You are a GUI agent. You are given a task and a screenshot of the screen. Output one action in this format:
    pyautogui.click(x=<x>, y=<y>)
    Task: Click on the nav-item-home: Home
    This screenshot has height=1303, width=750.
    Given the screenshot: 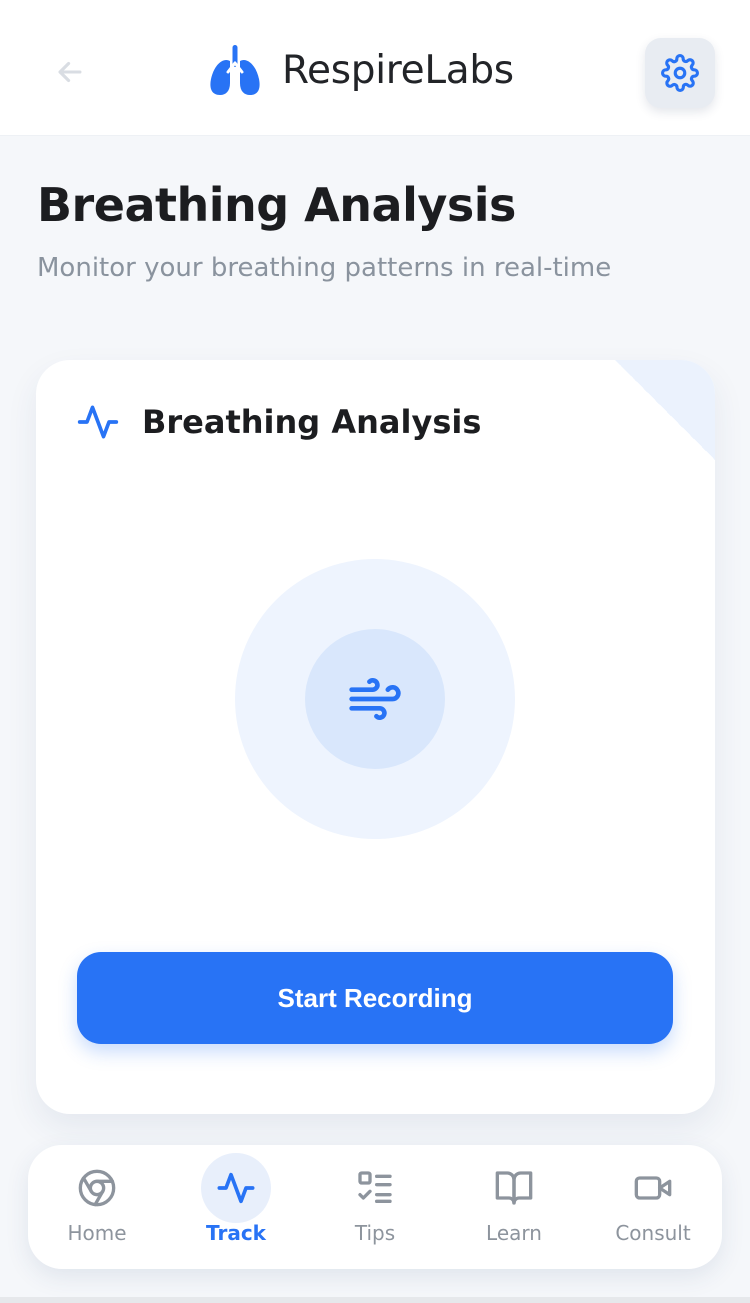 What is the action you would take?
    pyautogui.click(x=97, y=1207)
    